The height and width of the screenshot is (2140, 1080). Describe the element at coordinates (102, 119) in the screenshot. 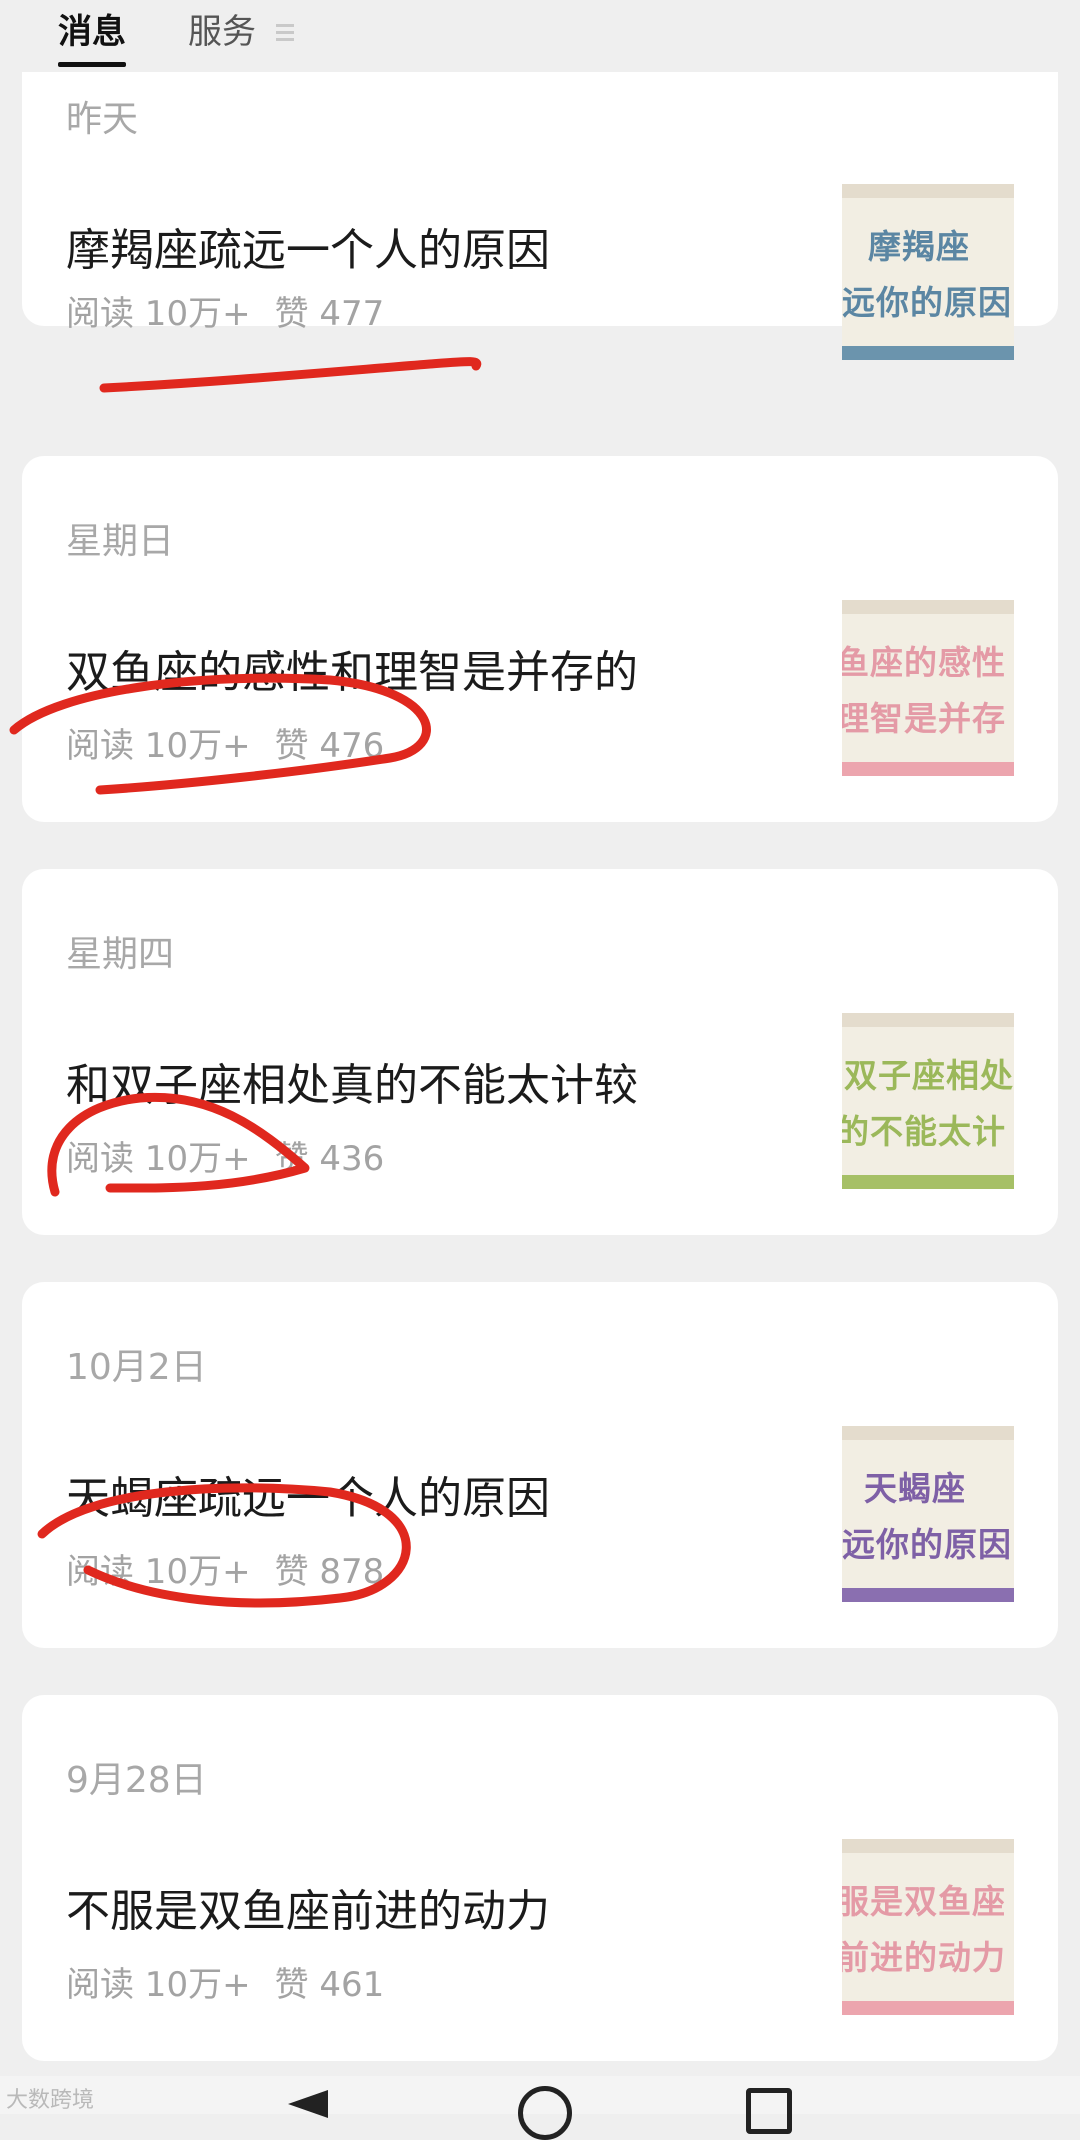

I see `article-date: 昨天` at that location.